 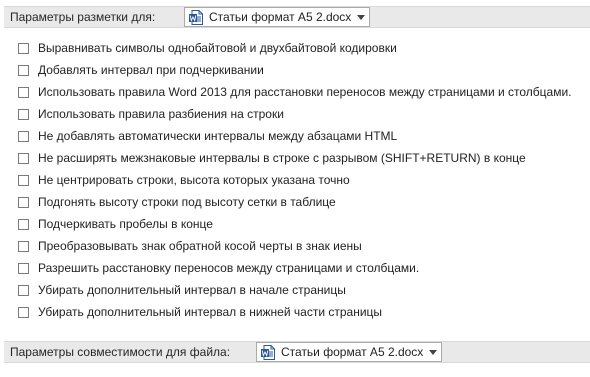 I want to click on layout-options-label: Параметры разметки для:, so click(x=83, y=17).